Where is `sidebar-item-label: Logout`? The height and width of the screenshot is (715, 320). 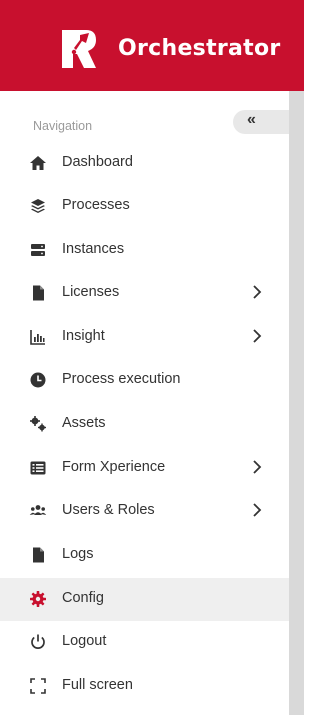
sidebar-item-label: Logout is located at coordinates (84, 641).